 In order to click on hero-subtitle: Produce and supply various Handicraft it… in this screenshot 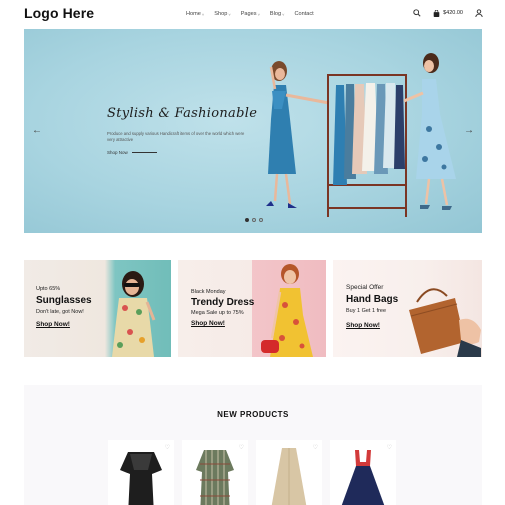, I will do `click(176, 136)`.